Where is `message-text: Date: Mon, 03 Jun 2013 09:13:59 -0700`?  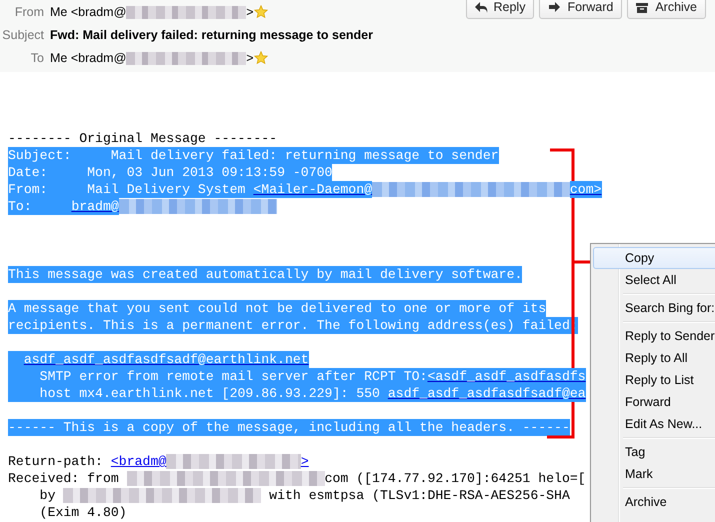 message-text: Date: Mon, 03 Jun 2013 09:13:59 -0700 is located at coordinates (170, 172).